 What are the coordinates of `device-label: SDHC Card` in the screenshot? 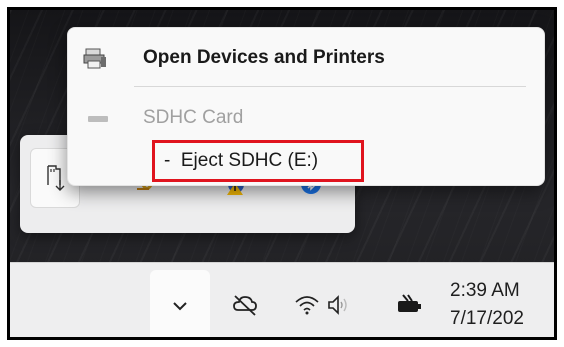 It's located at (193, 117).